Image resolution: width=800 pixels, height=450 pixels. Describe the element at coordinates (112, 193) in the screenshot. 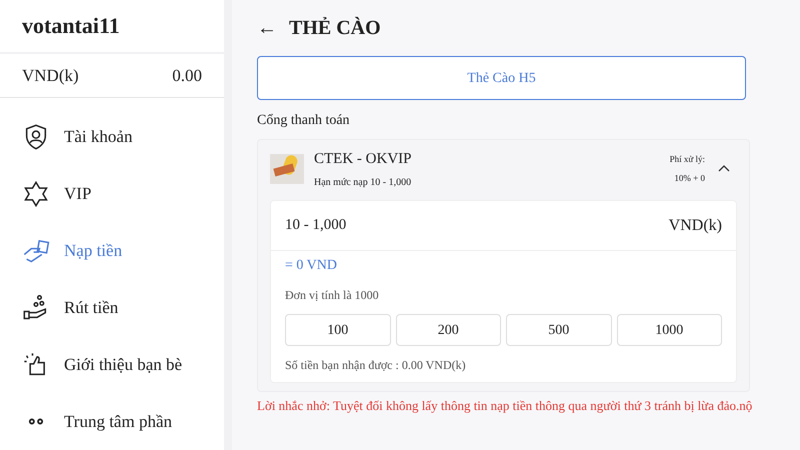

I see `menu-item: VIP` at that location.